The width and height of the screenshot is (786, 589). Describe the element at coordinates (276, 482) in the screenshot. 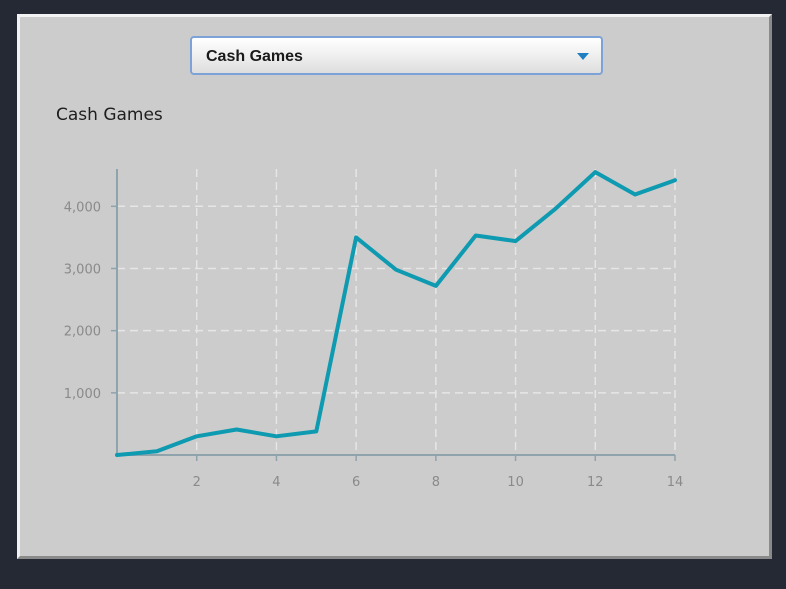

I see `x-tick-label: 4` at that location.